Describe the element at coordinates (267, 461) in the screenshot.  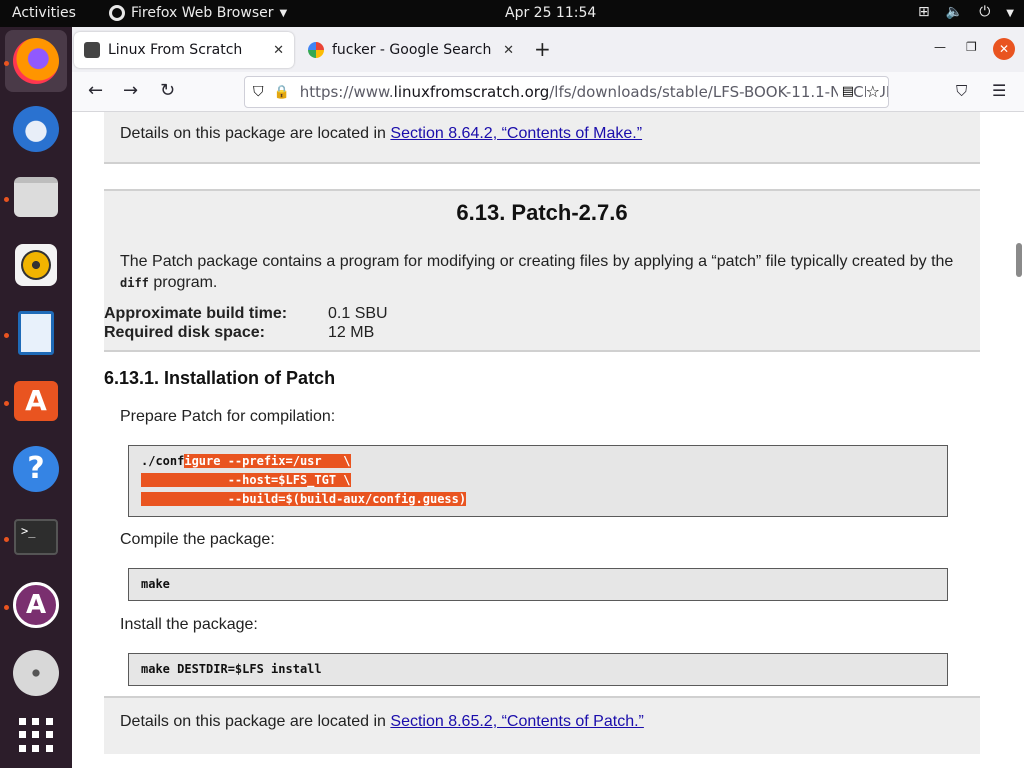
I see `selected-code: igure --prefix=/usr \` at that location.